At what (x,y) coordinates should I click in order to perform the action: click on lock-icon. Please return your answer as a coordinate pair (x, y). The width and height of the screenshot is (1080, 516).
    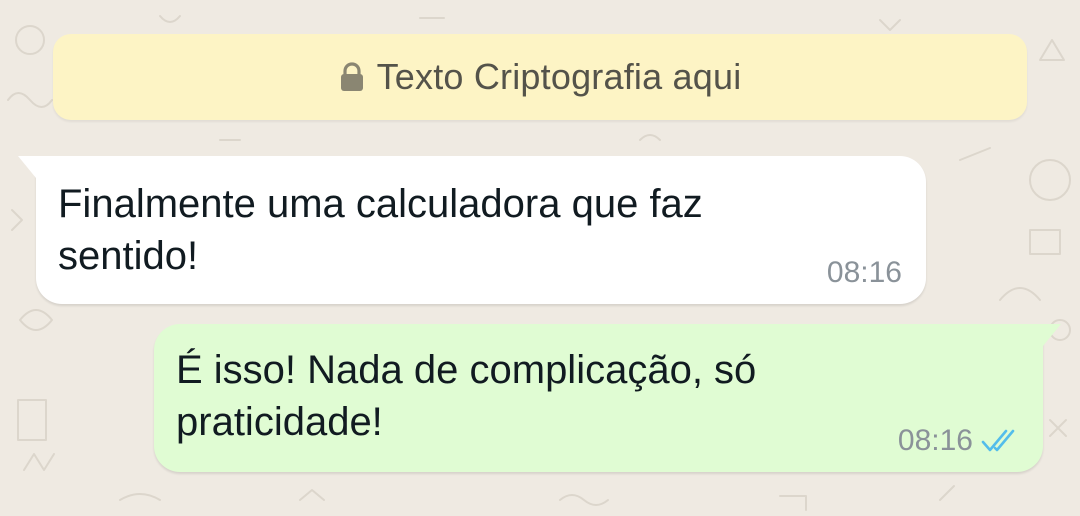
    Looking at the image, I should click on (351, 76).